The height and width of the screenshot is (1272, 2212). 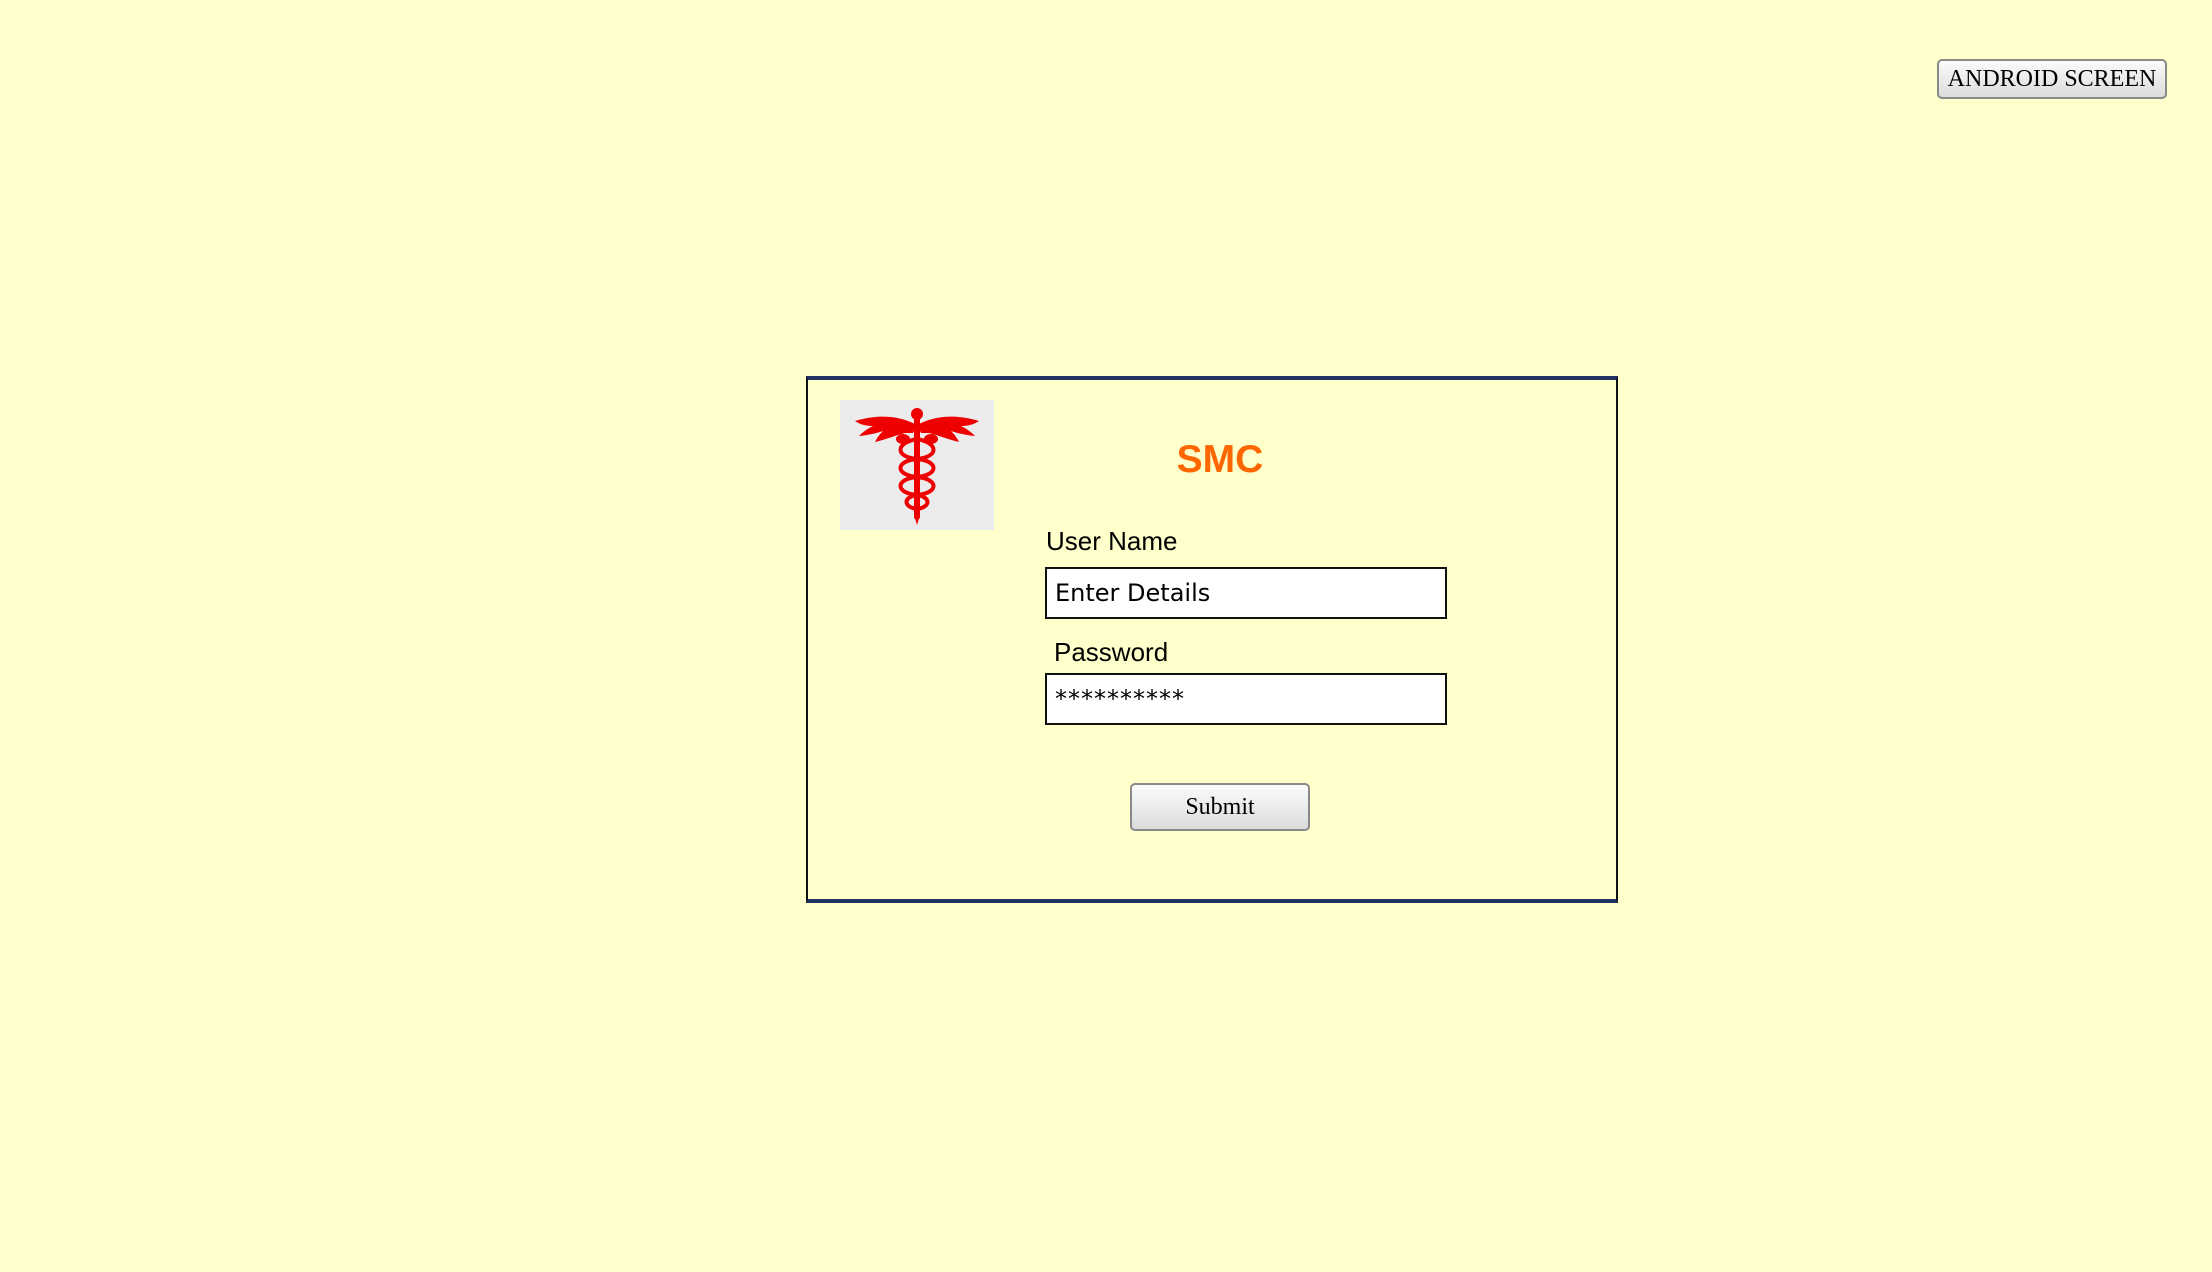 What do you see at coordinates (1111, 652) in the screenshot?
I see `password-label: Password` at bounding box center [1111, 652].